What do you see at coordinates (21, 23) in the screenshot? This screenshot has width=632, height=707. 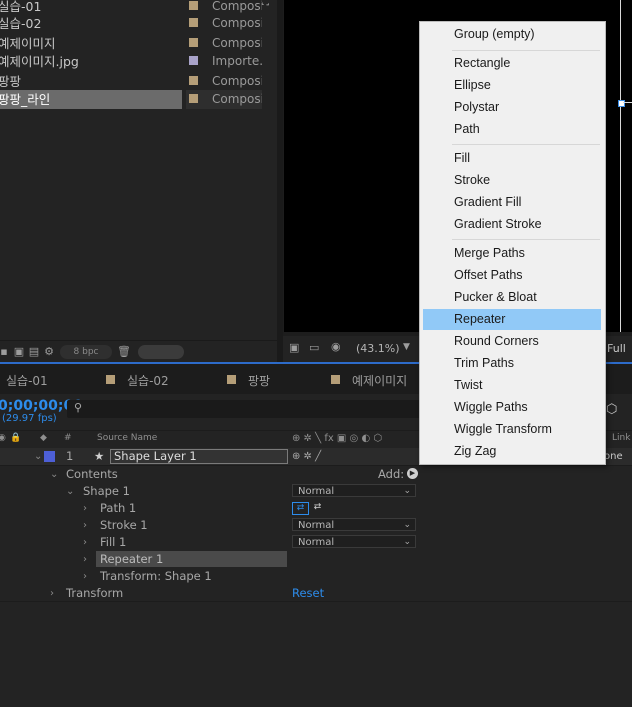 I see `project-item-name: 실습-02` at bounding box center [21, 23].